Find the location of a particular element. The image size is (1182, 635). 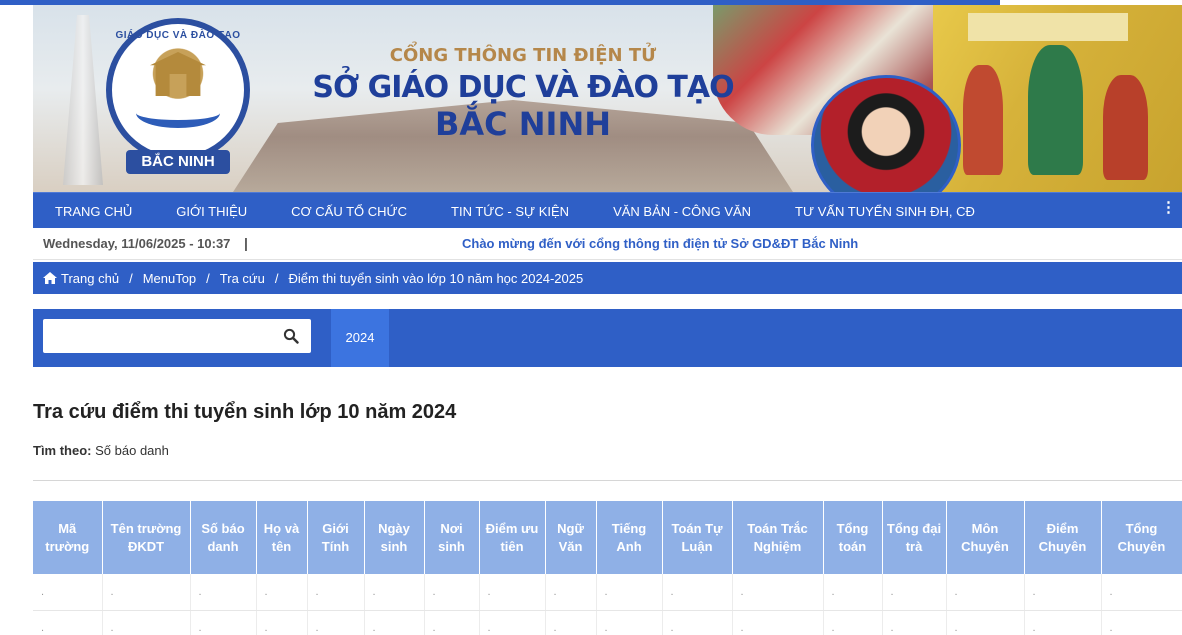

nav-item-admissions-advice: TƯ VẤN TUYỂN SINH ĐH, CĐ is located at coordinates (885, 211).